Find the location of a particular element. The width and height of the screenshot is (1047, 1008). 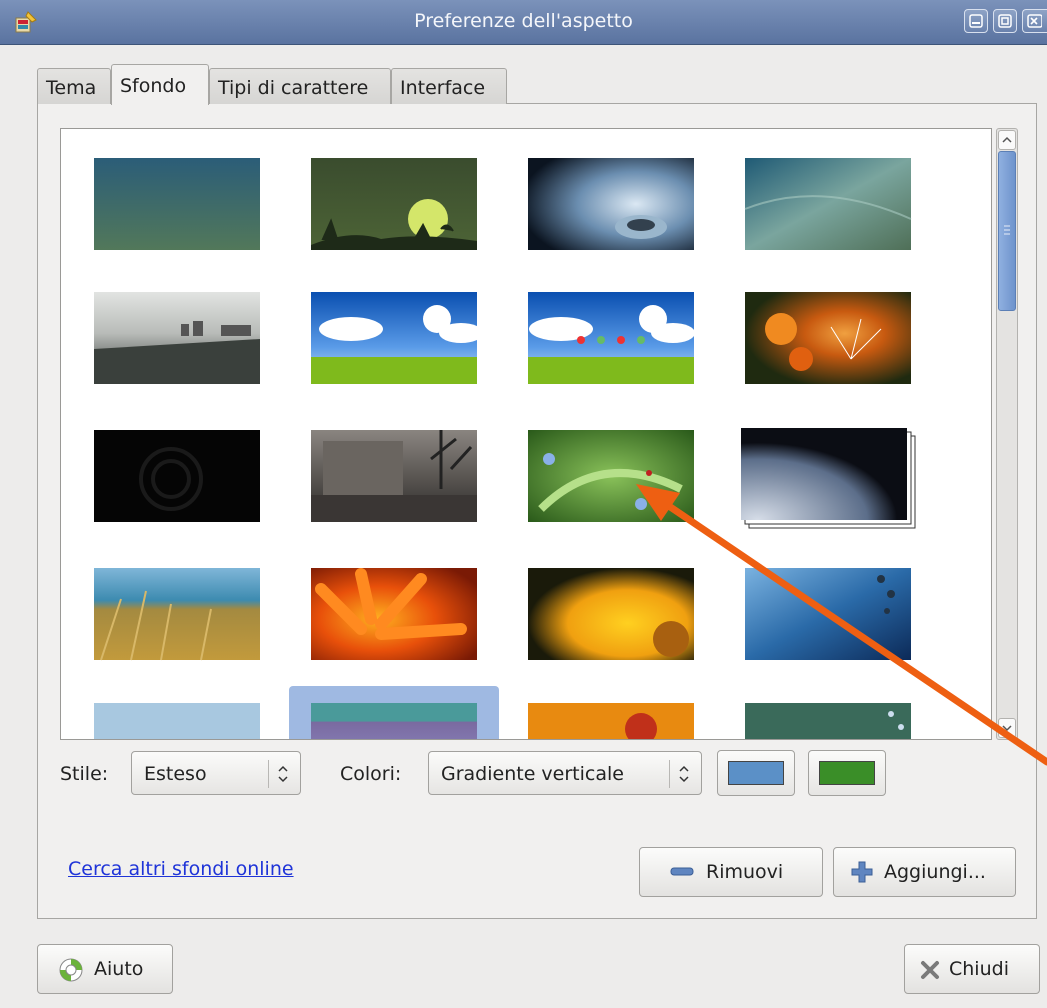

plus-icon is located at coordinates (862, 872).